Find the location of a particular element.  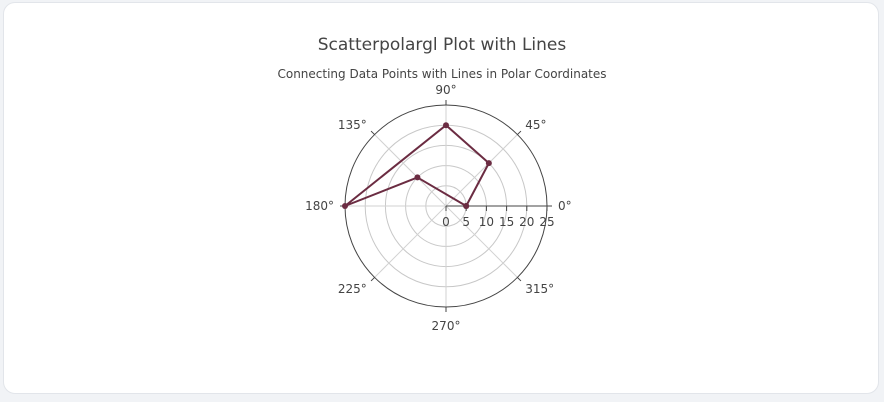

angular-tick-label: 0° is located at coordinates (565, 206).